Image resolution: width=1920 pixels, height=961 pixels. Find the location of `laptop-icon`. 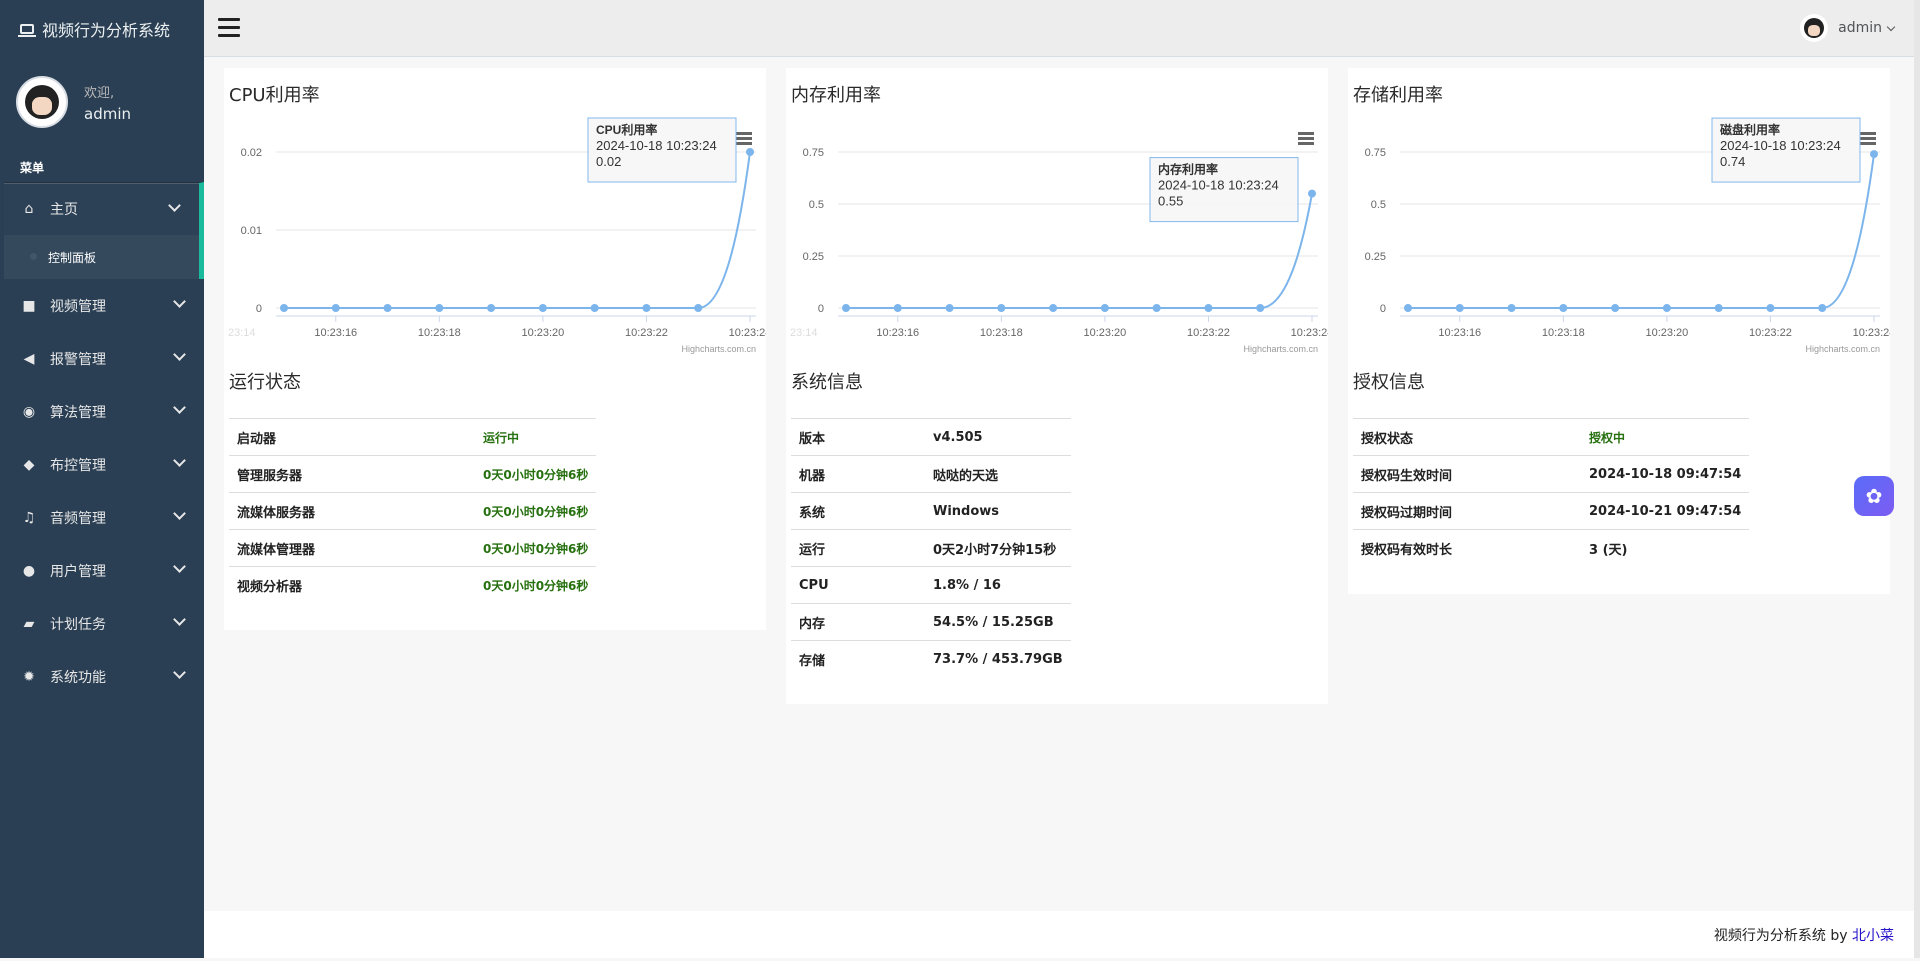

laptop-icon is located at coordinates (27, 30).